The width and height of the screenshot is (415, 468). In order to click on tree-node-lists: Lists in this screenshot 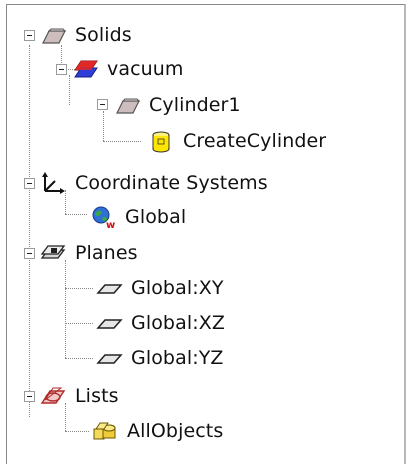, I will do `click(79, 396)`.